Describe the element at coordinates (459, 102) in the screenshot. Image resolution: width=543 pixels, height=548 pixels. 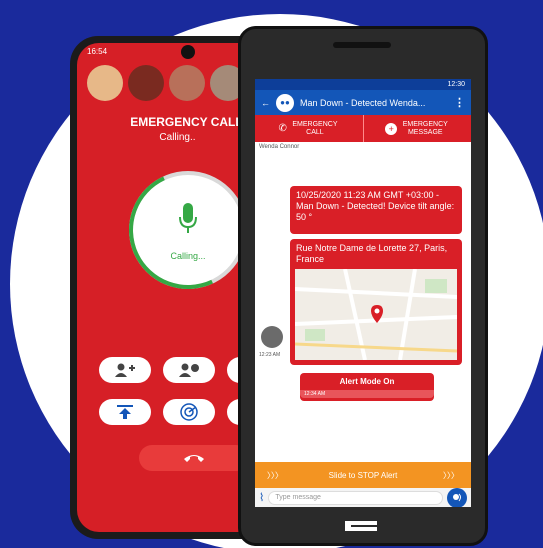
I see `more-menu-icon: ⋮` at that location.